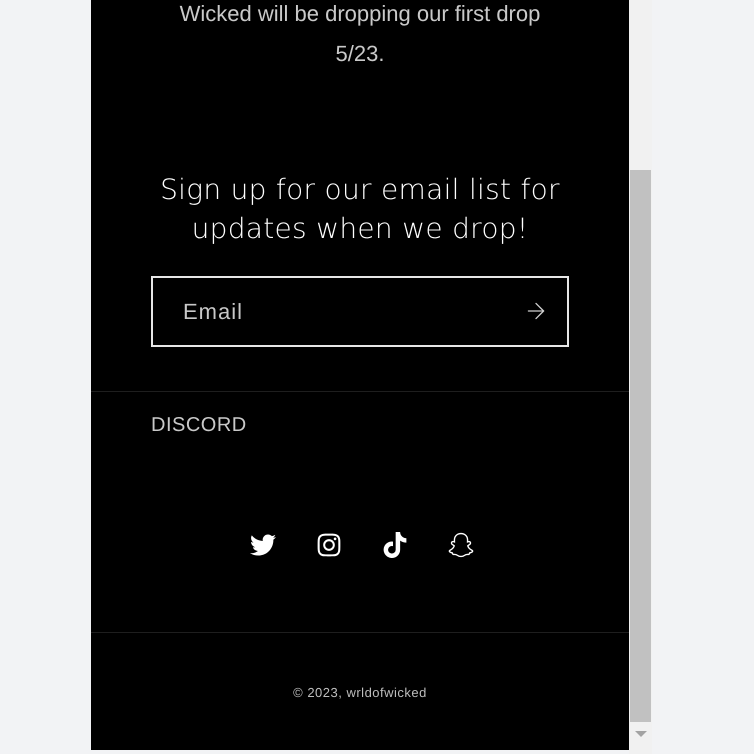 This screenshot has width=754, height=754. Describe the element at coordinates (199, 425) in the screenshot. I see `footer-link: DISCORD` at that location.